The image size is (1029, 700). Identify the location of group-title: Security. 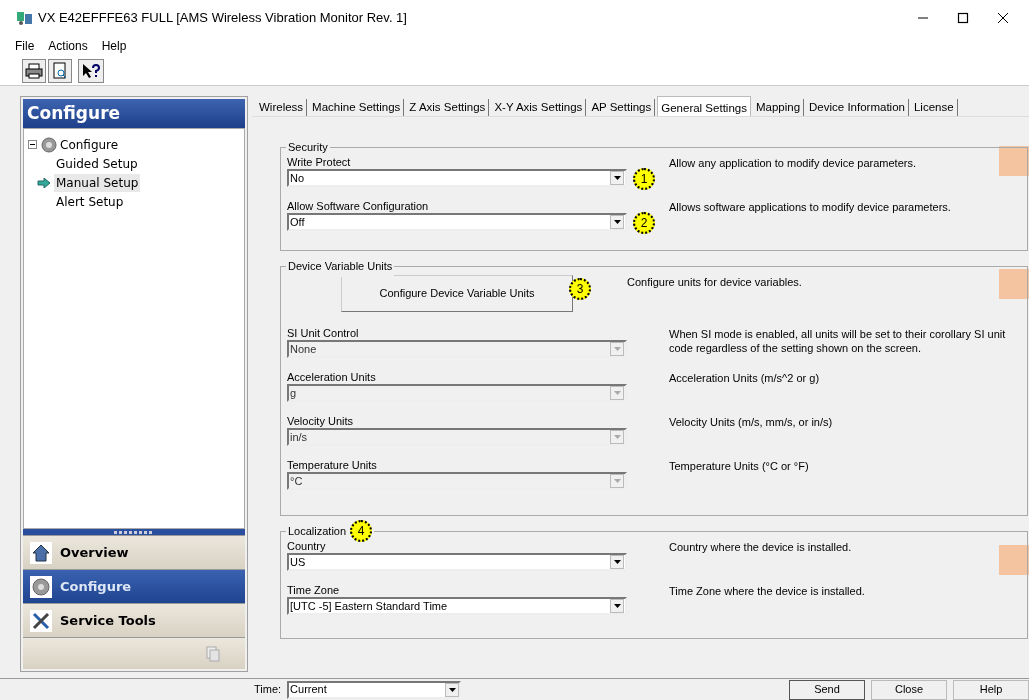
(308, 147).